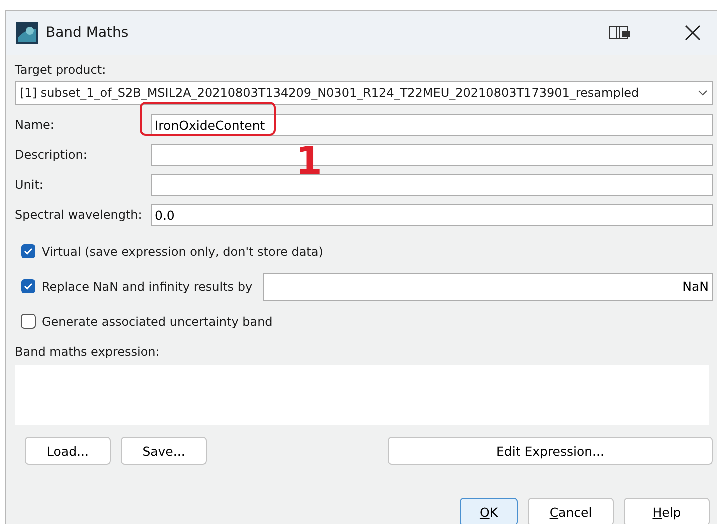  What do you see at coordinates (79, 215) in the screenshot?
I see `field-label: Spectral wavelength:` at bounding box center [79, 215].